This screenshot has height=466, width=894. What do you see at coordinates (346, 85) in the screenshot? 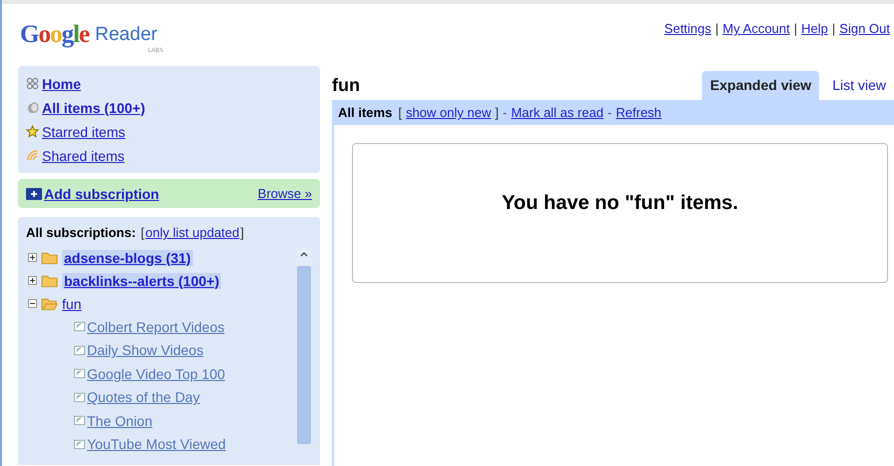
I see `feed-title: fun` at bounding box center [346, 85].